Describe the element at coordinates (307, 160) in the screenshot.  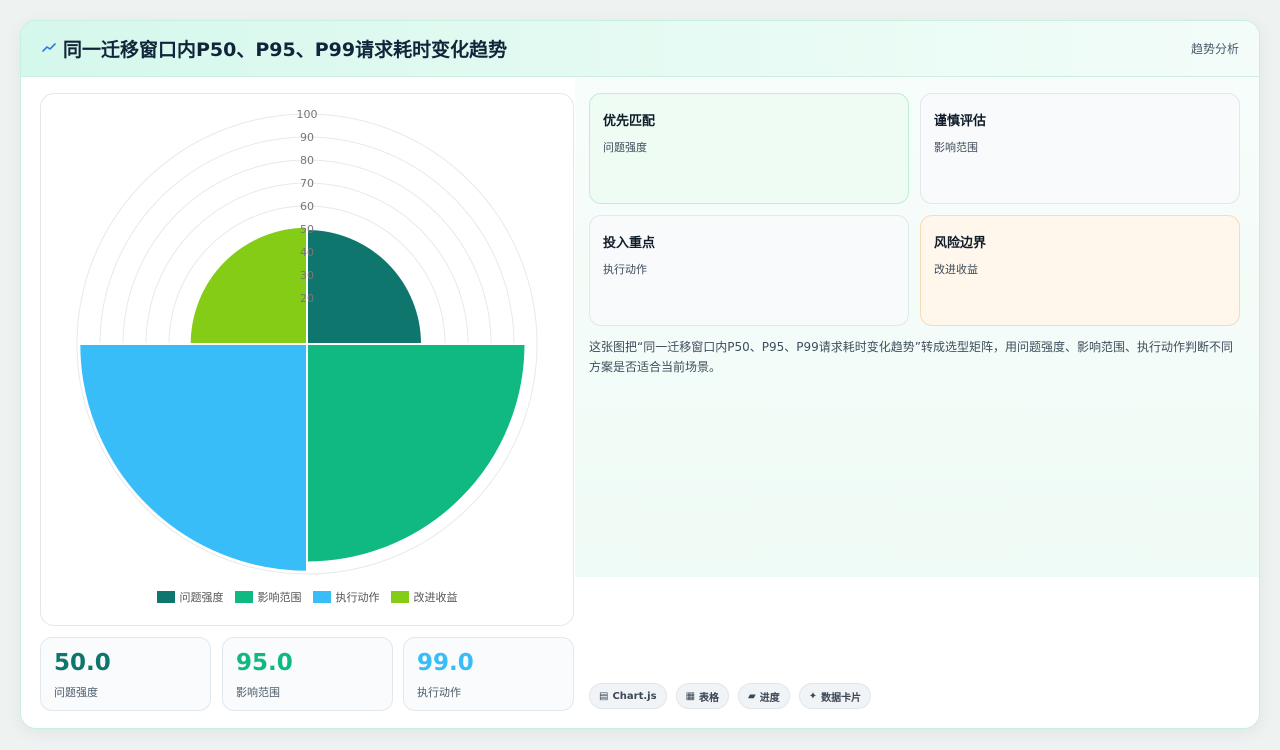
I see `r-tick-label: 80` at that location.